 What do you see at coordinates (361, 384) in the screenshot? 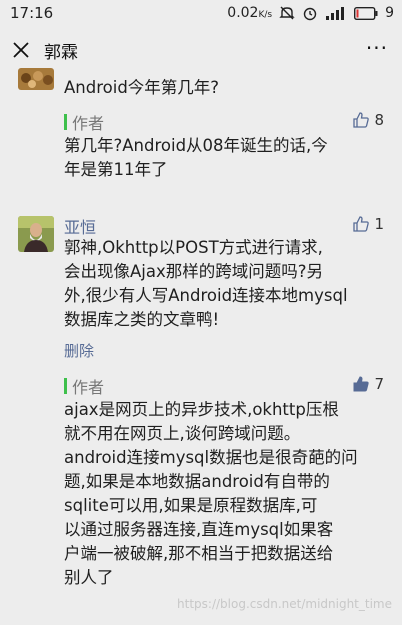
I see `thumbs-up-filled-icon` at bounding box center [361, 384].